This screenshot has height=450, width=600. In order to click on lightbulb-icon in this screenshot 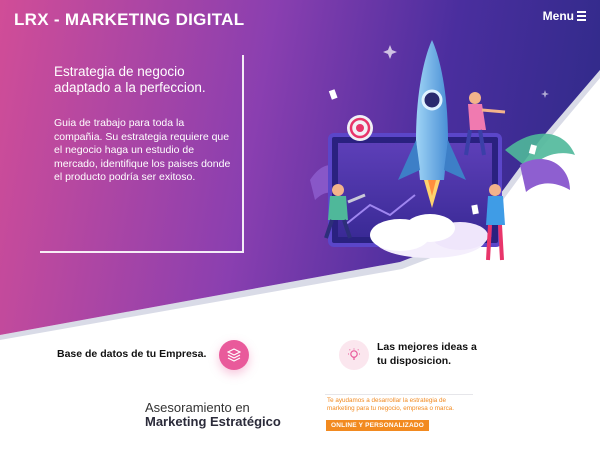, I will do `click(354, 355)`.